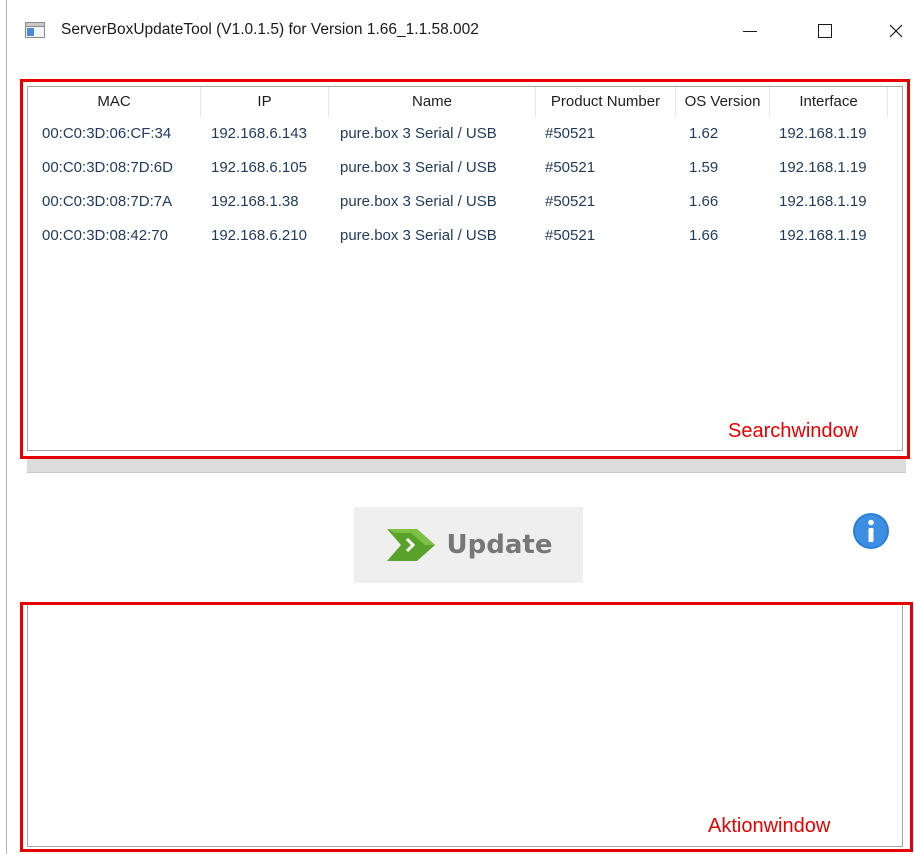 The image size is (914, 854). What do you see at coordinates (107, 167) in the screenshot?
I see `cell-mac: 00:C0:3D:08:7D:6D` at bounding box center [107, 167].